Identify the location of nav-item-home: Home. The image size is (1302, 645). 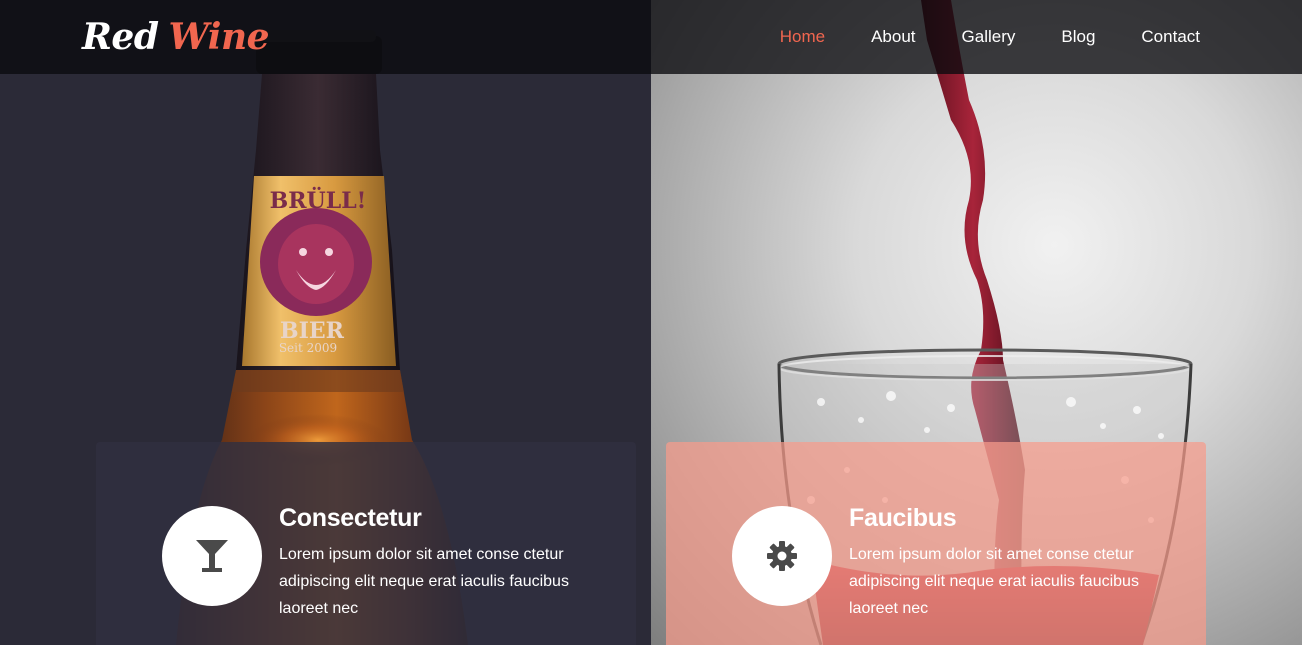
(802, 37).